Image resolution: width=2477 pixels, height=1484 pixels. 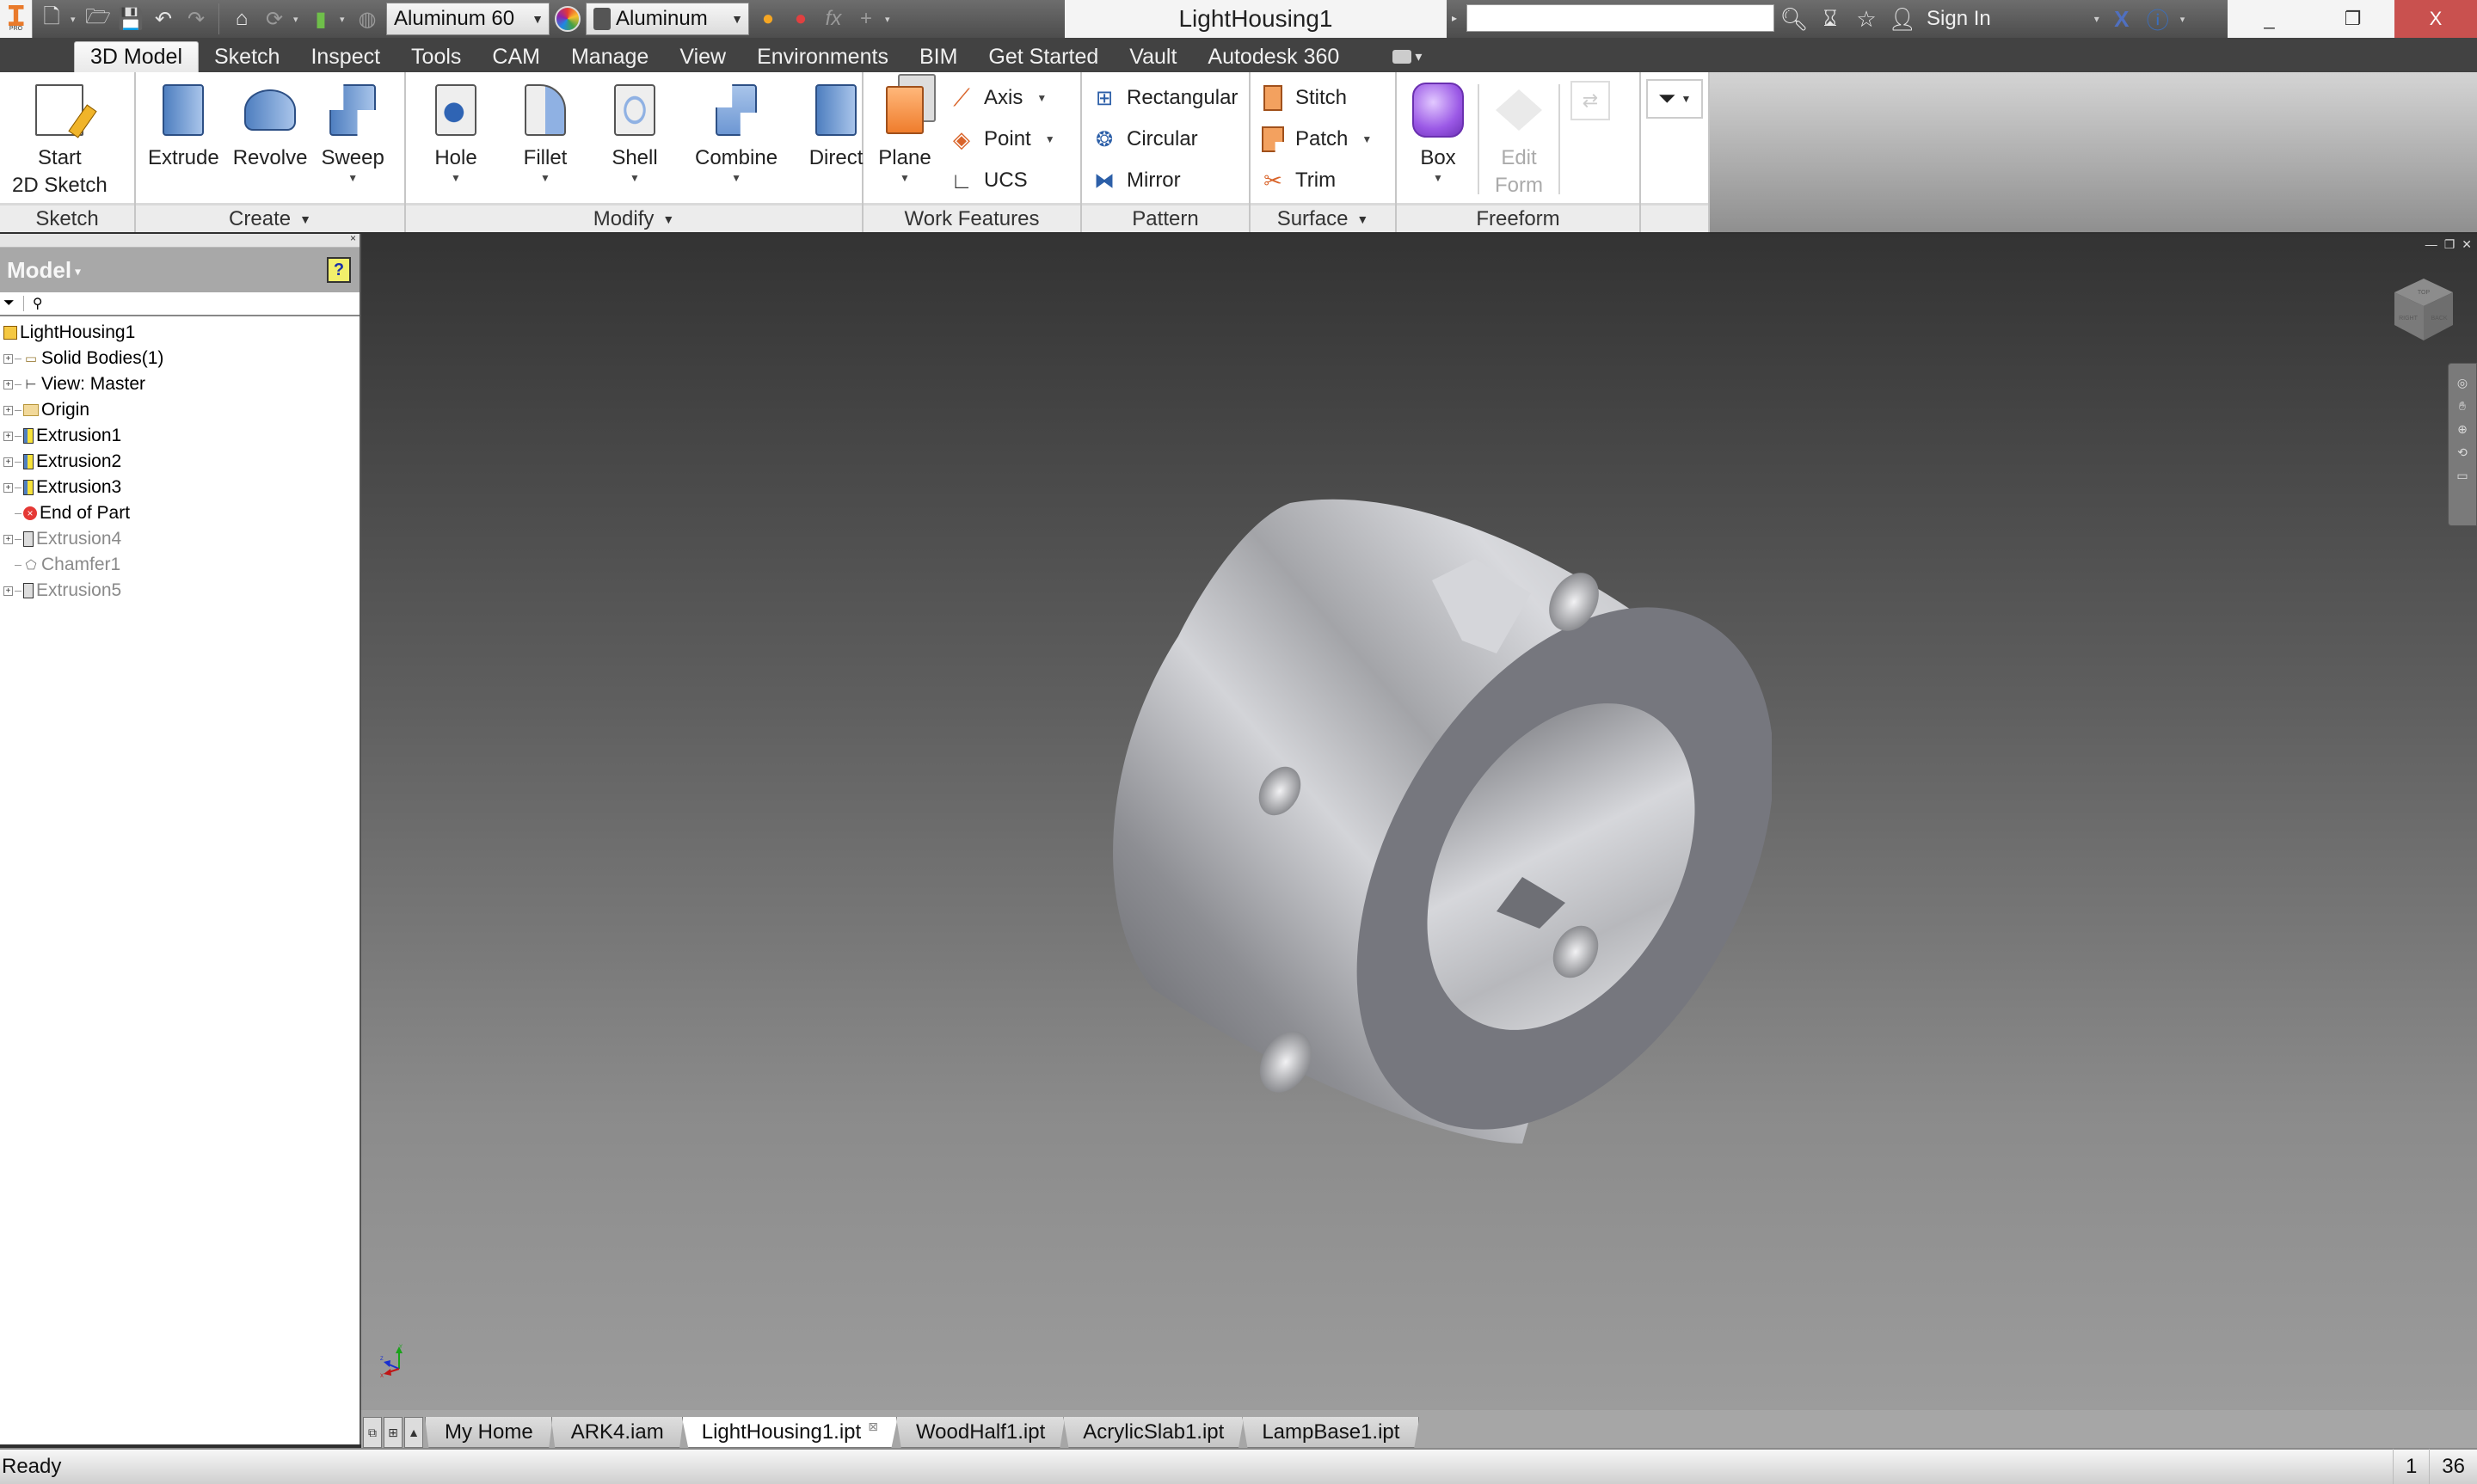 What do you see at coordinates (130, 19) in the screenshot?
I see `save-icon: 💾` at bounding box center [130, 19].